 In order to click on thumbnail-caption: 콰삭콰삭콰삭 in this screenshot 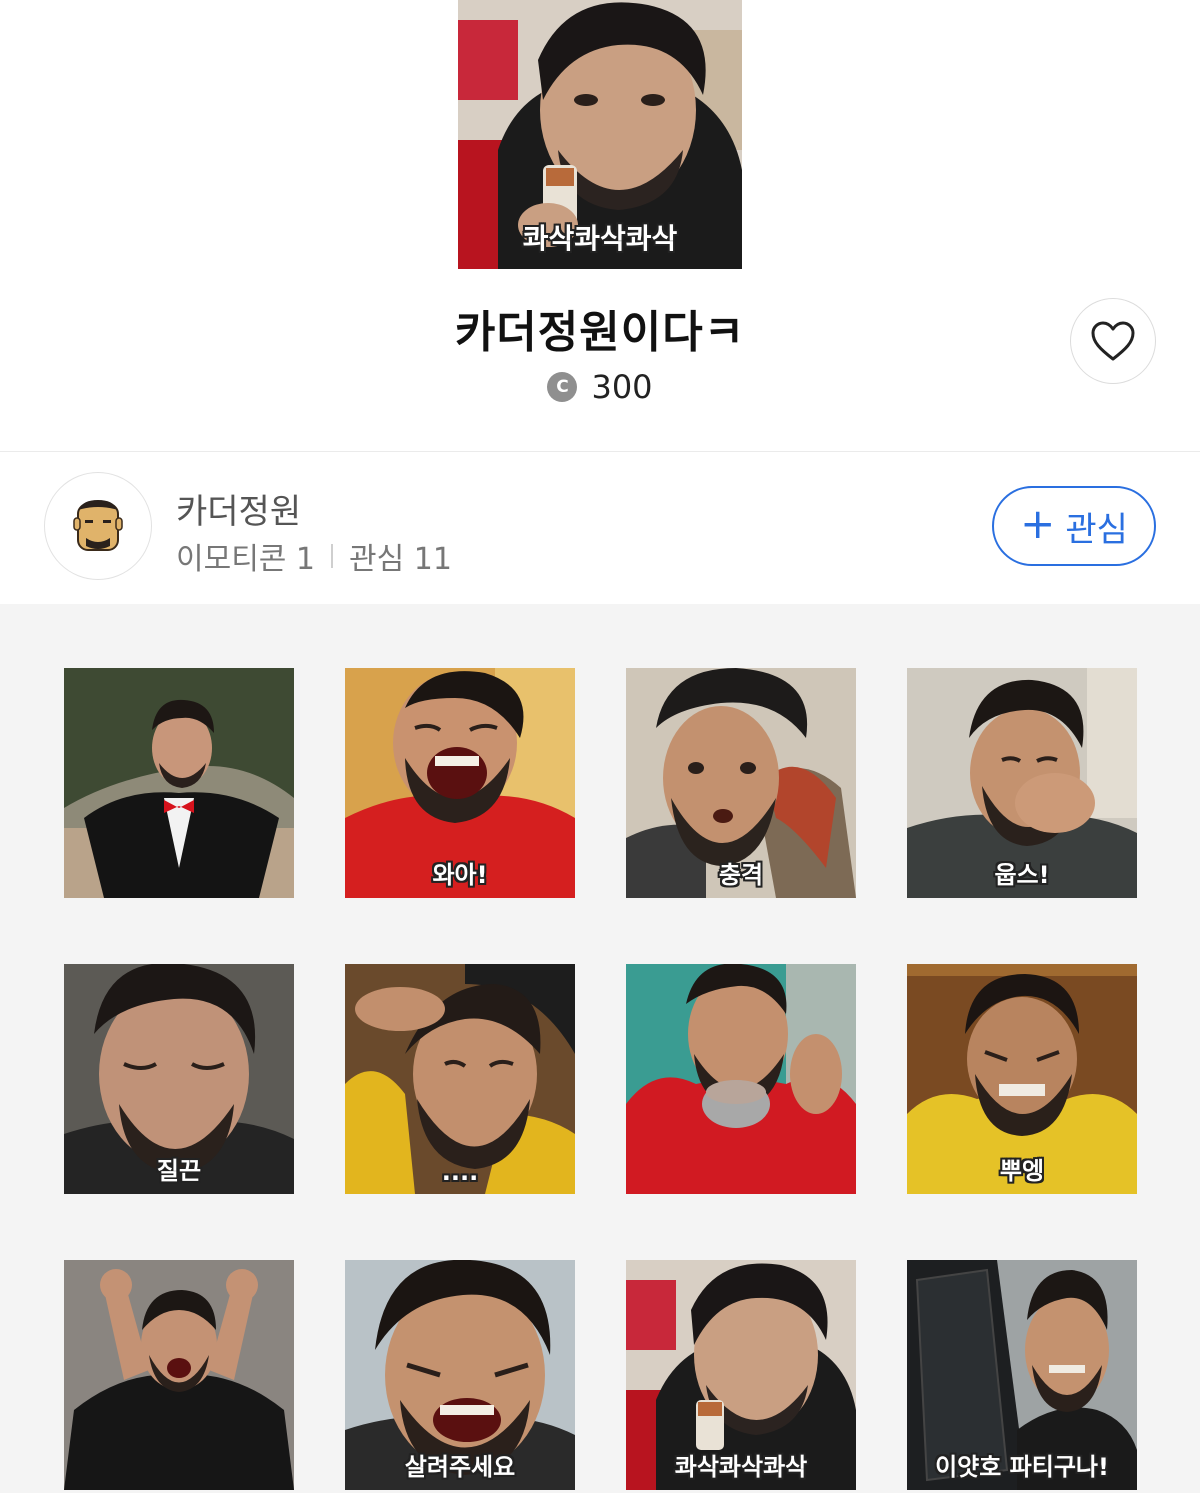, I will do `click(600, 238)`.